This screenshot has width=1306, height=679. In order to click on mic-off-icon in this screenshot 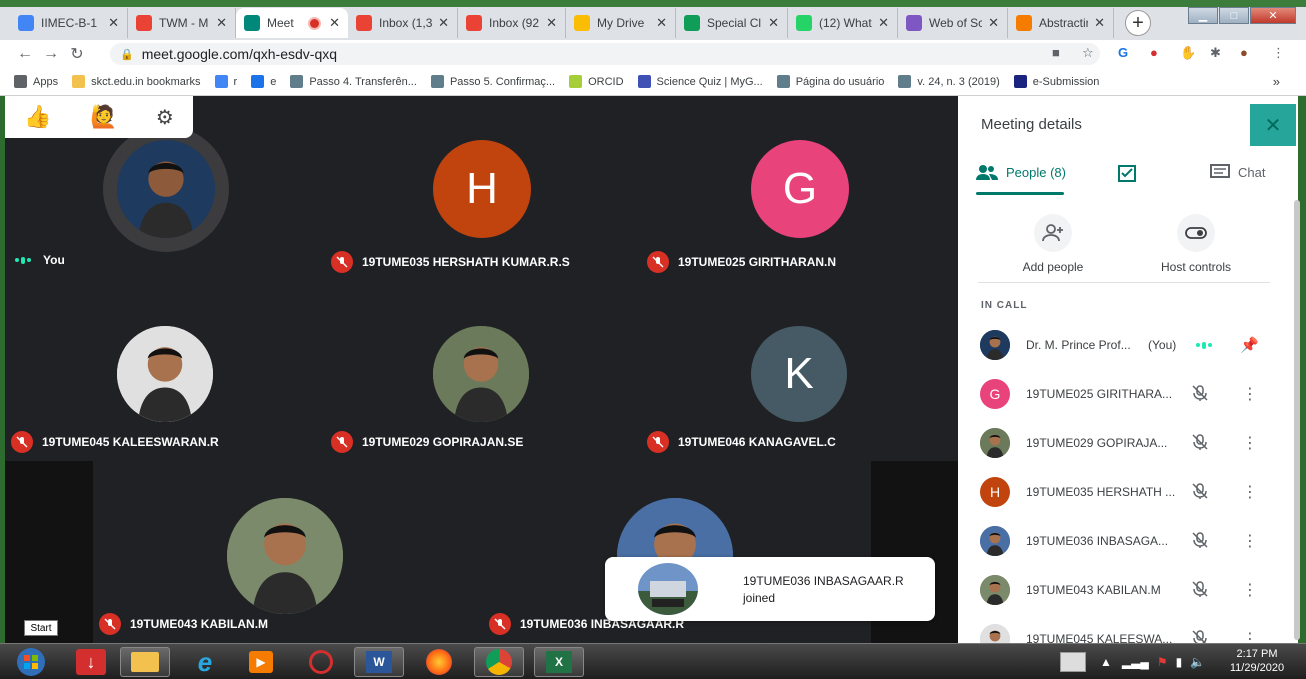, I will do `click(110, 624)`.